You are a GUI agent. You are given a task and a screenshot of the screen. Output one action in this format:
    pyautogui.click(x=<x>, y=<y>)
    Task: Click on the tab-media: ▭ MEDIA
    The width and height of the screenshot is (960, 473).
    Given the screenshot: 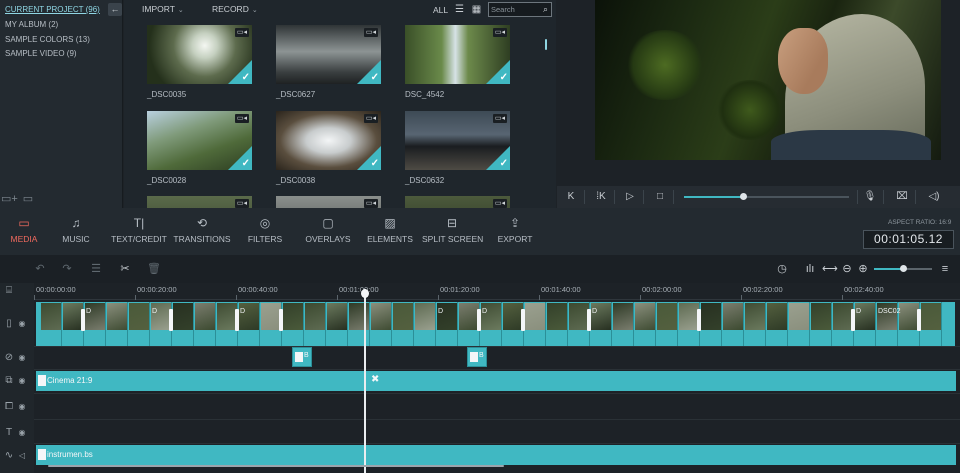 What is the action you would take?
    pyautogui.click(x=24, y=231)
    